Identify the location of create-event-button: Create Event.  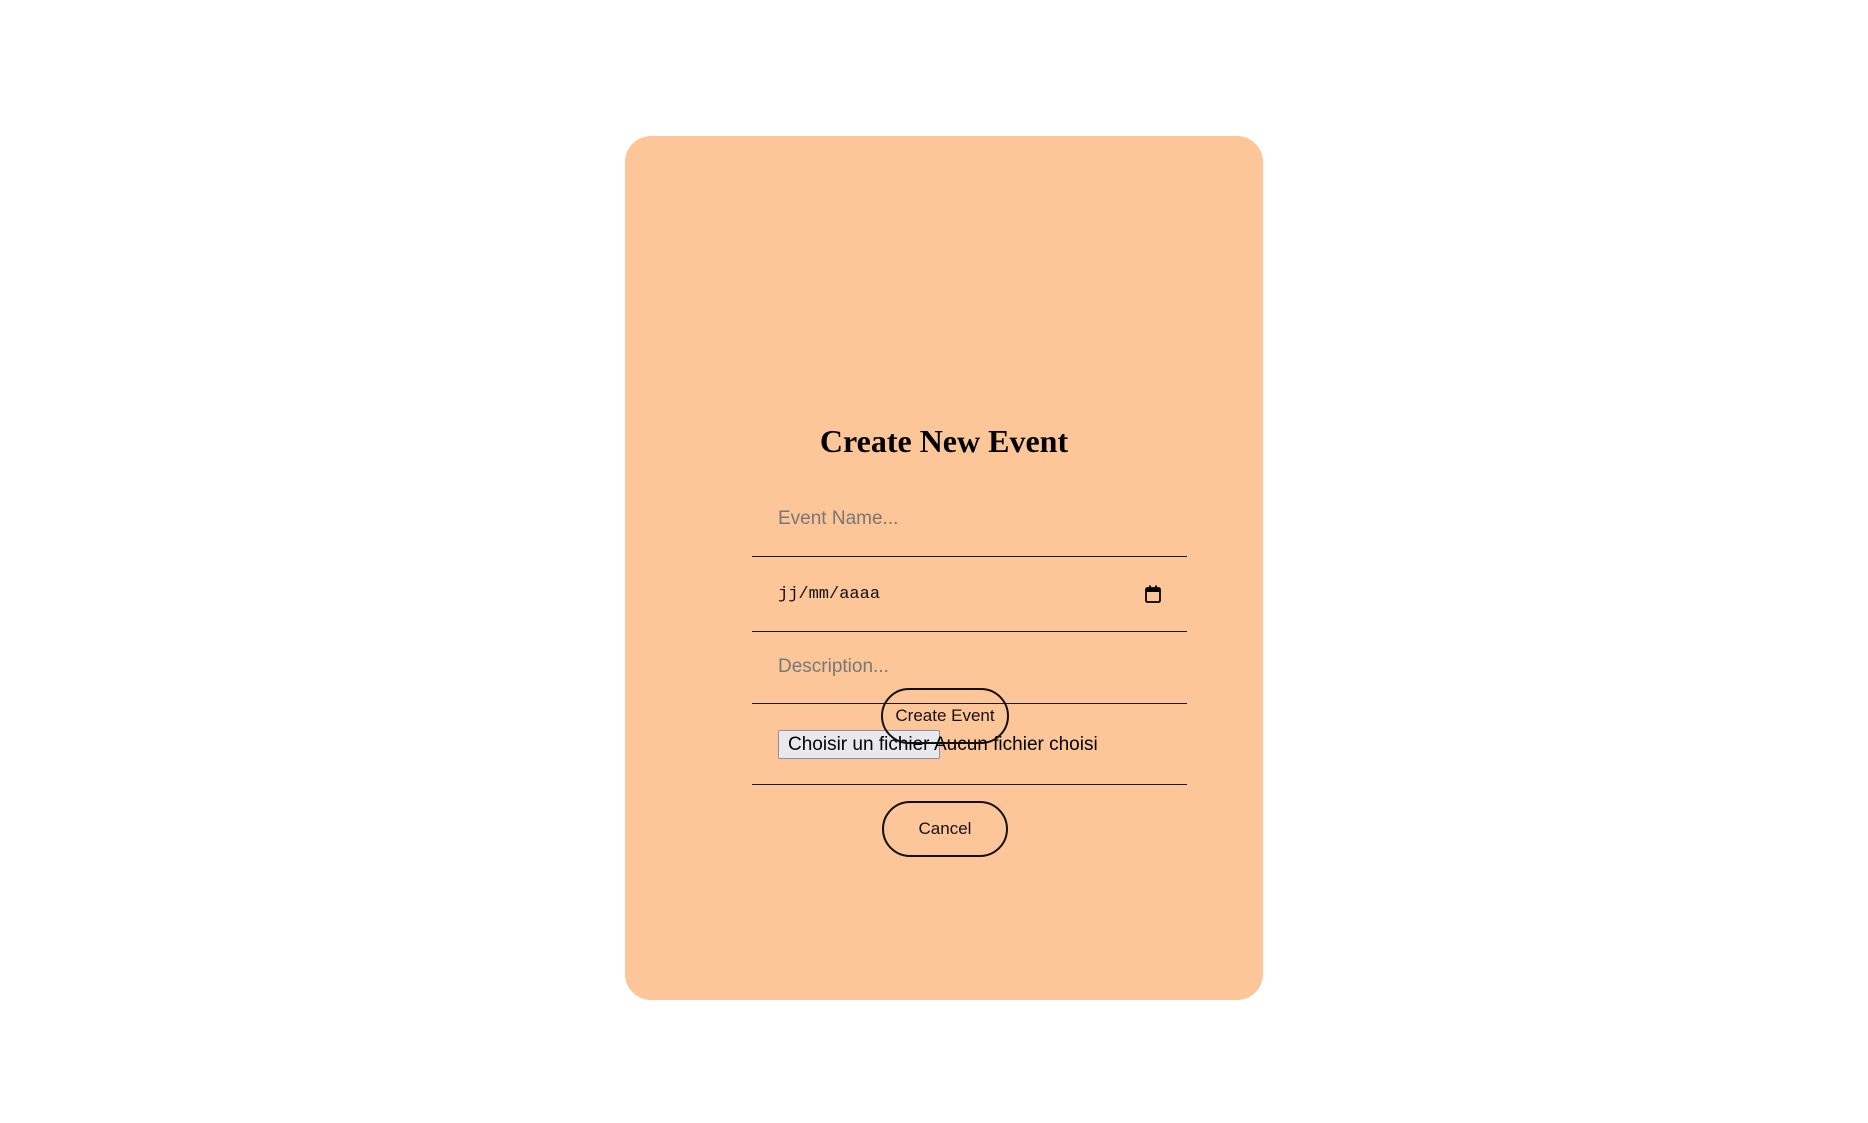
(945, 716).